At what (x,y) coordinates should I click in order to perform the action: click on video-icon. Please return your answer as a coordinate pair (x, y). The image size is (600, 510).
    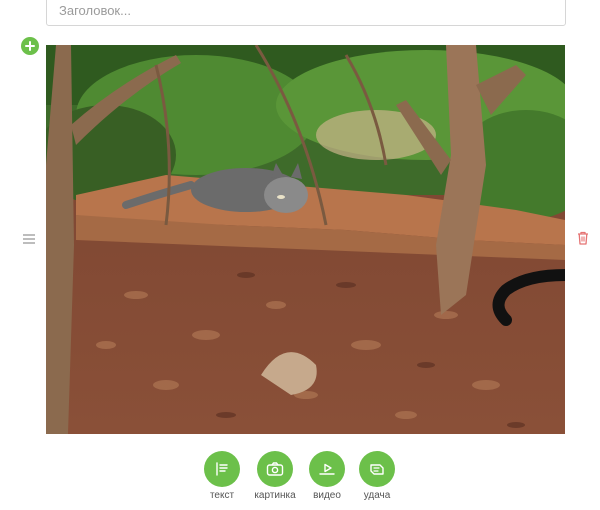
    Looking at the image, I should click on (327, 469).